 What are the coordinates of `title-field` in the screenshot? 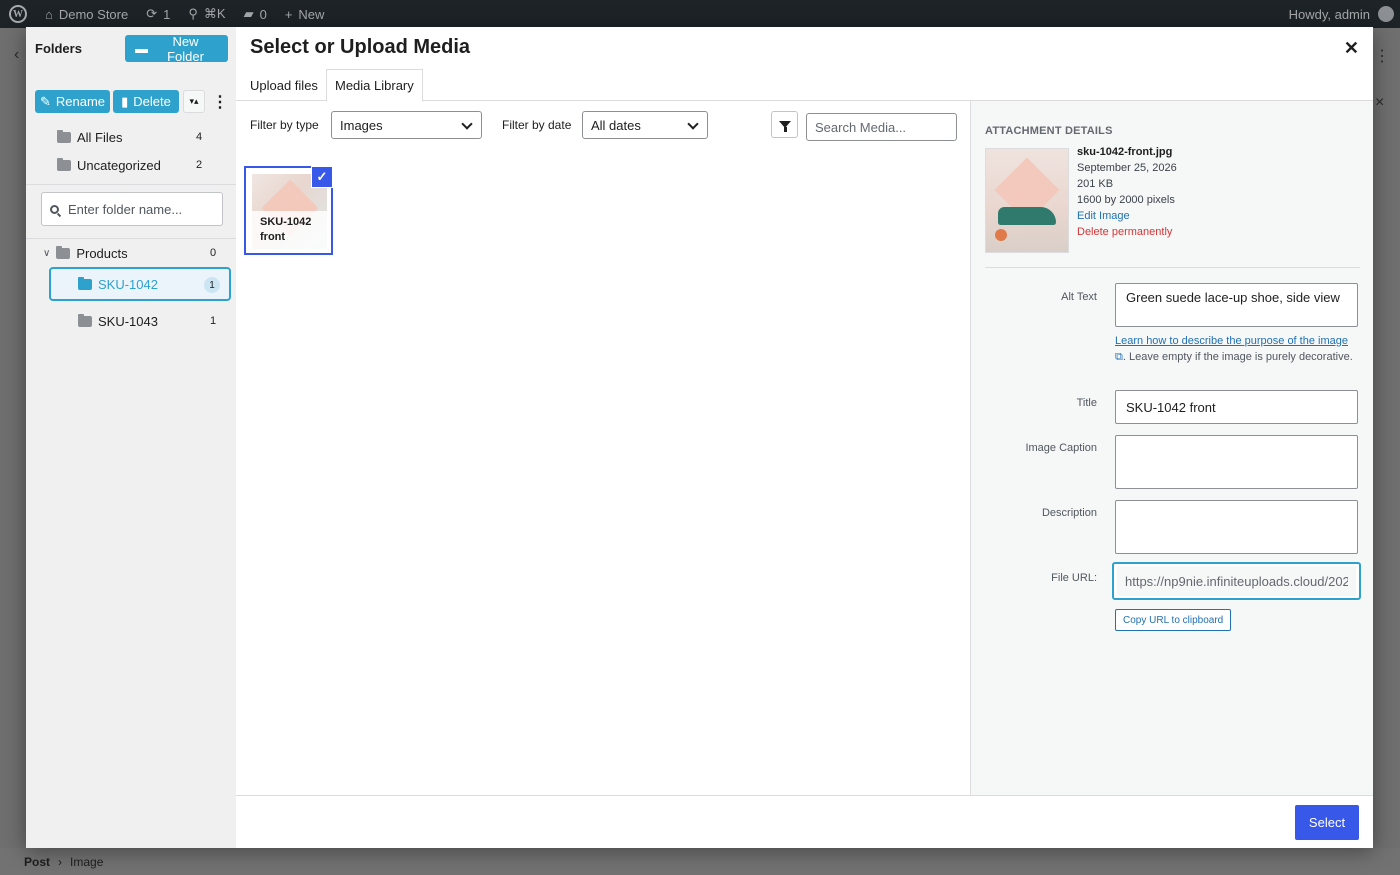 It's located at (1236, 407).